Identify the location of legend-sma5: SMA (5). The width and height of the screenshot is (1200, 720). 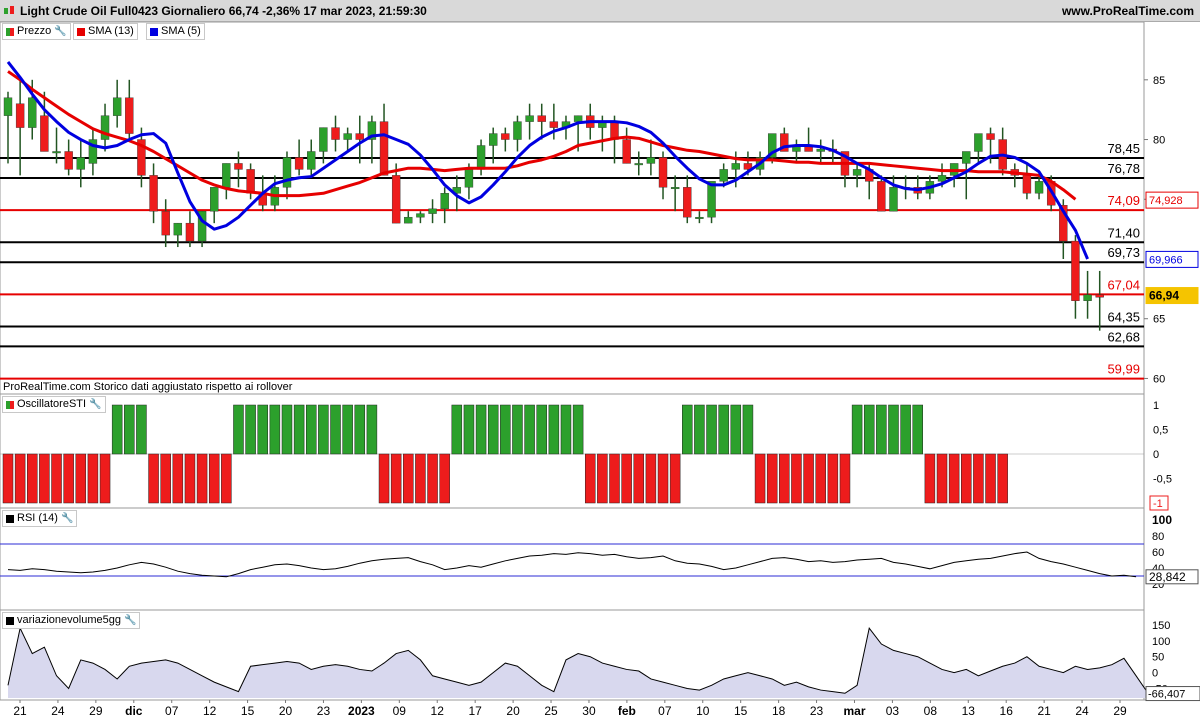
(175, 31).